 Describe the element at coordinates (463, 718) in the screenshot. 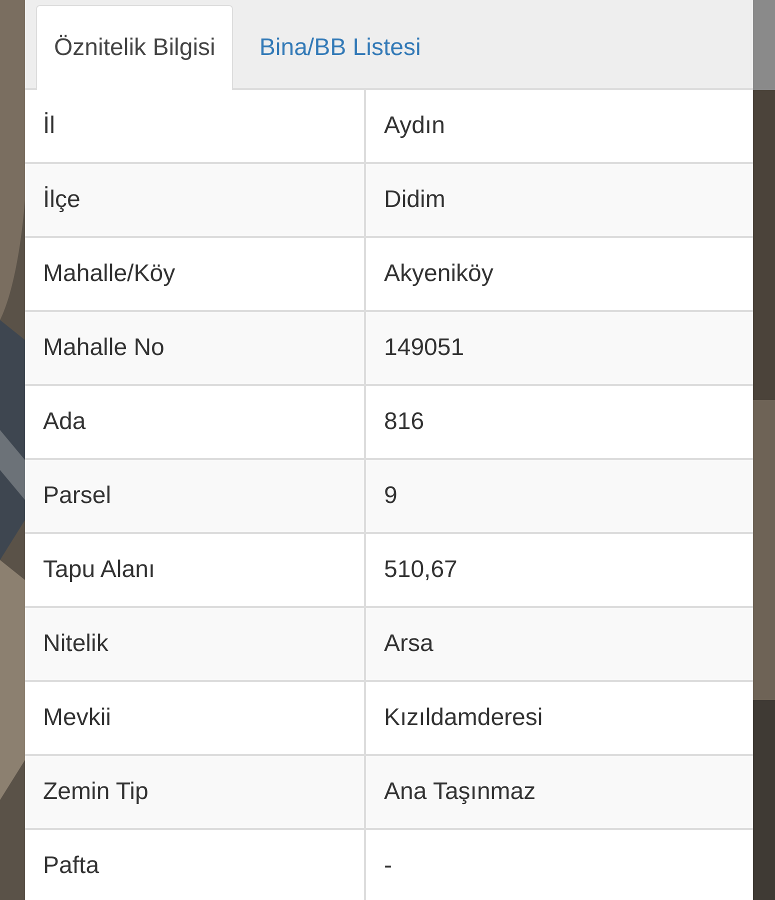

I see `value-cell-text: Kızıldamderesi` at that location.